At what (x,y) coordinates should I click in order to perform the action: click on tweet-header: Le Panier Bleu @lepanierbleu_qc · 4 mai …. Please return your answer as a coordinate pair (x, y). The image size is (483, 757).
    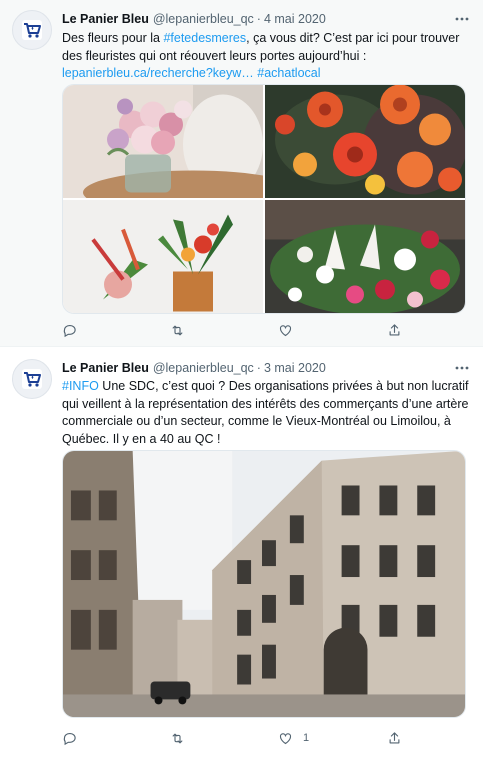
    Looking at the image, I should click on (266, 19).